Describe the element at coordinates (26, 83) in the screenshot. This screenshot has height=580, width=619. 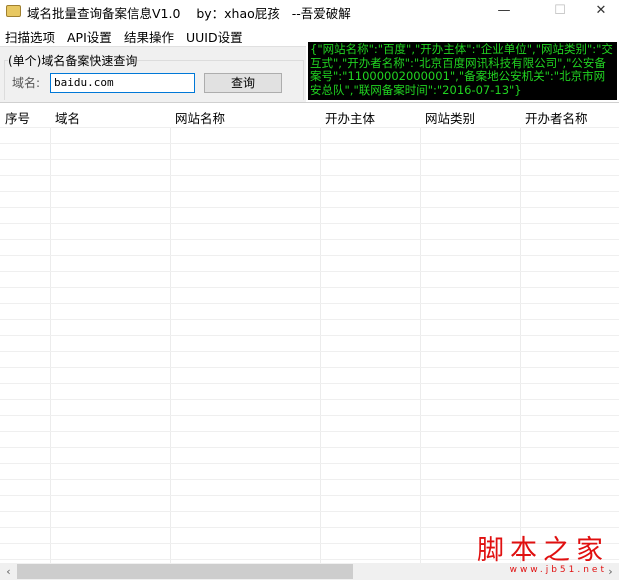
I see `domain-label: 域名:` at that location.